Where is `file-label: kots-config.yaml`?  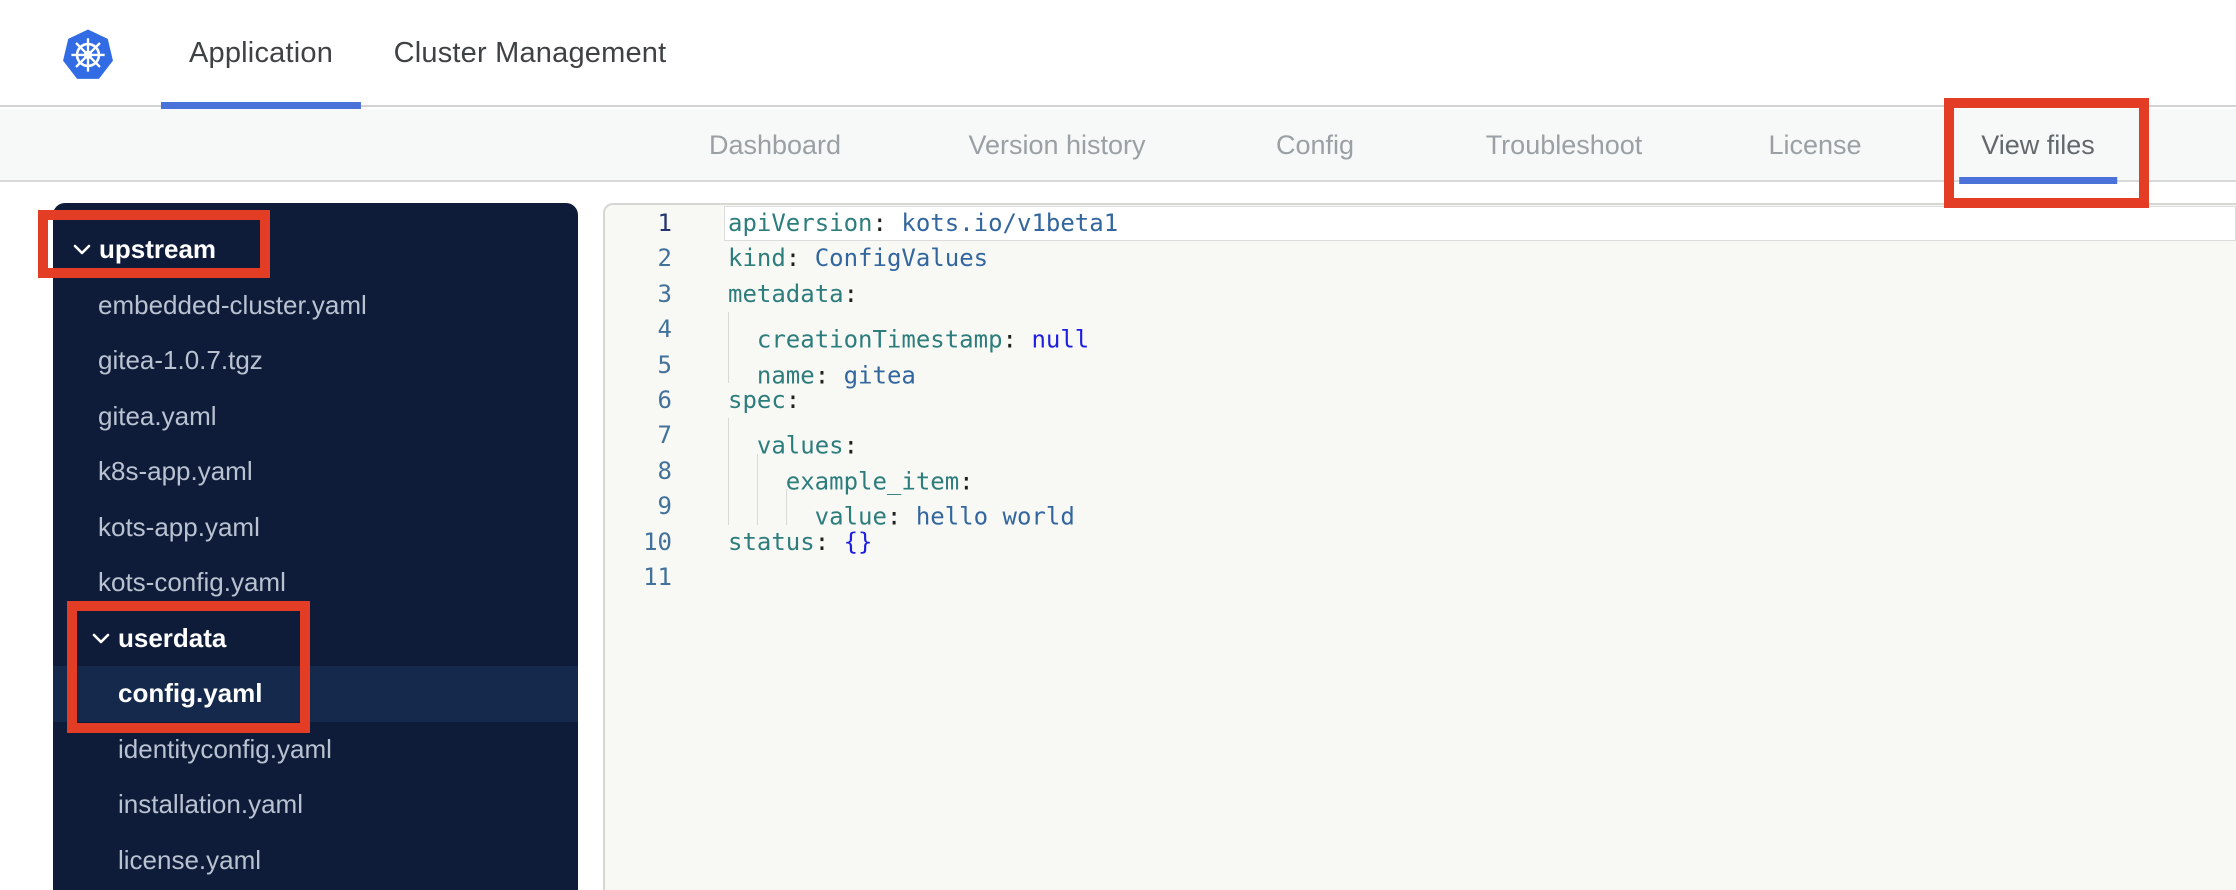
file-label: kots-config.yaml is located at coordinates (192, 582).